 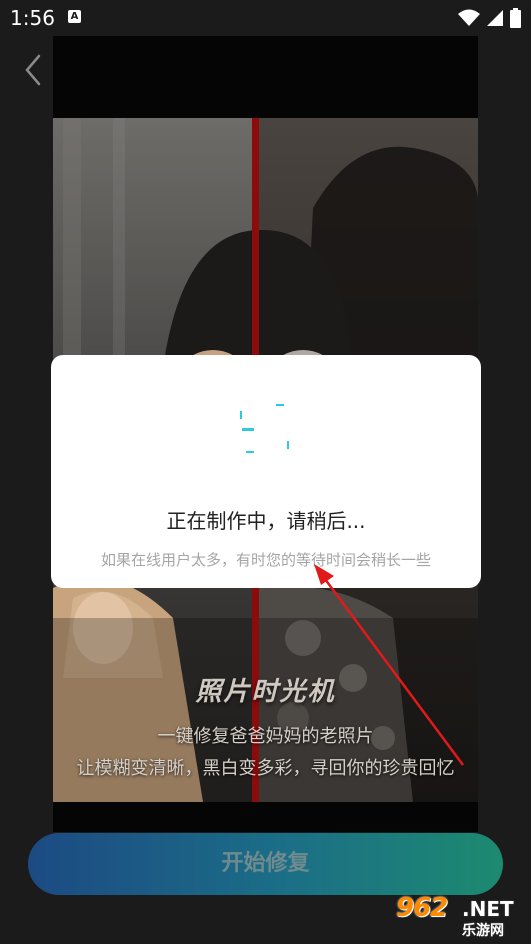 I want to click on feature-line-2: 让模糊变清晰，黑白变多彩，寻回你的珍贵回忆, so click(x=265, y=768).